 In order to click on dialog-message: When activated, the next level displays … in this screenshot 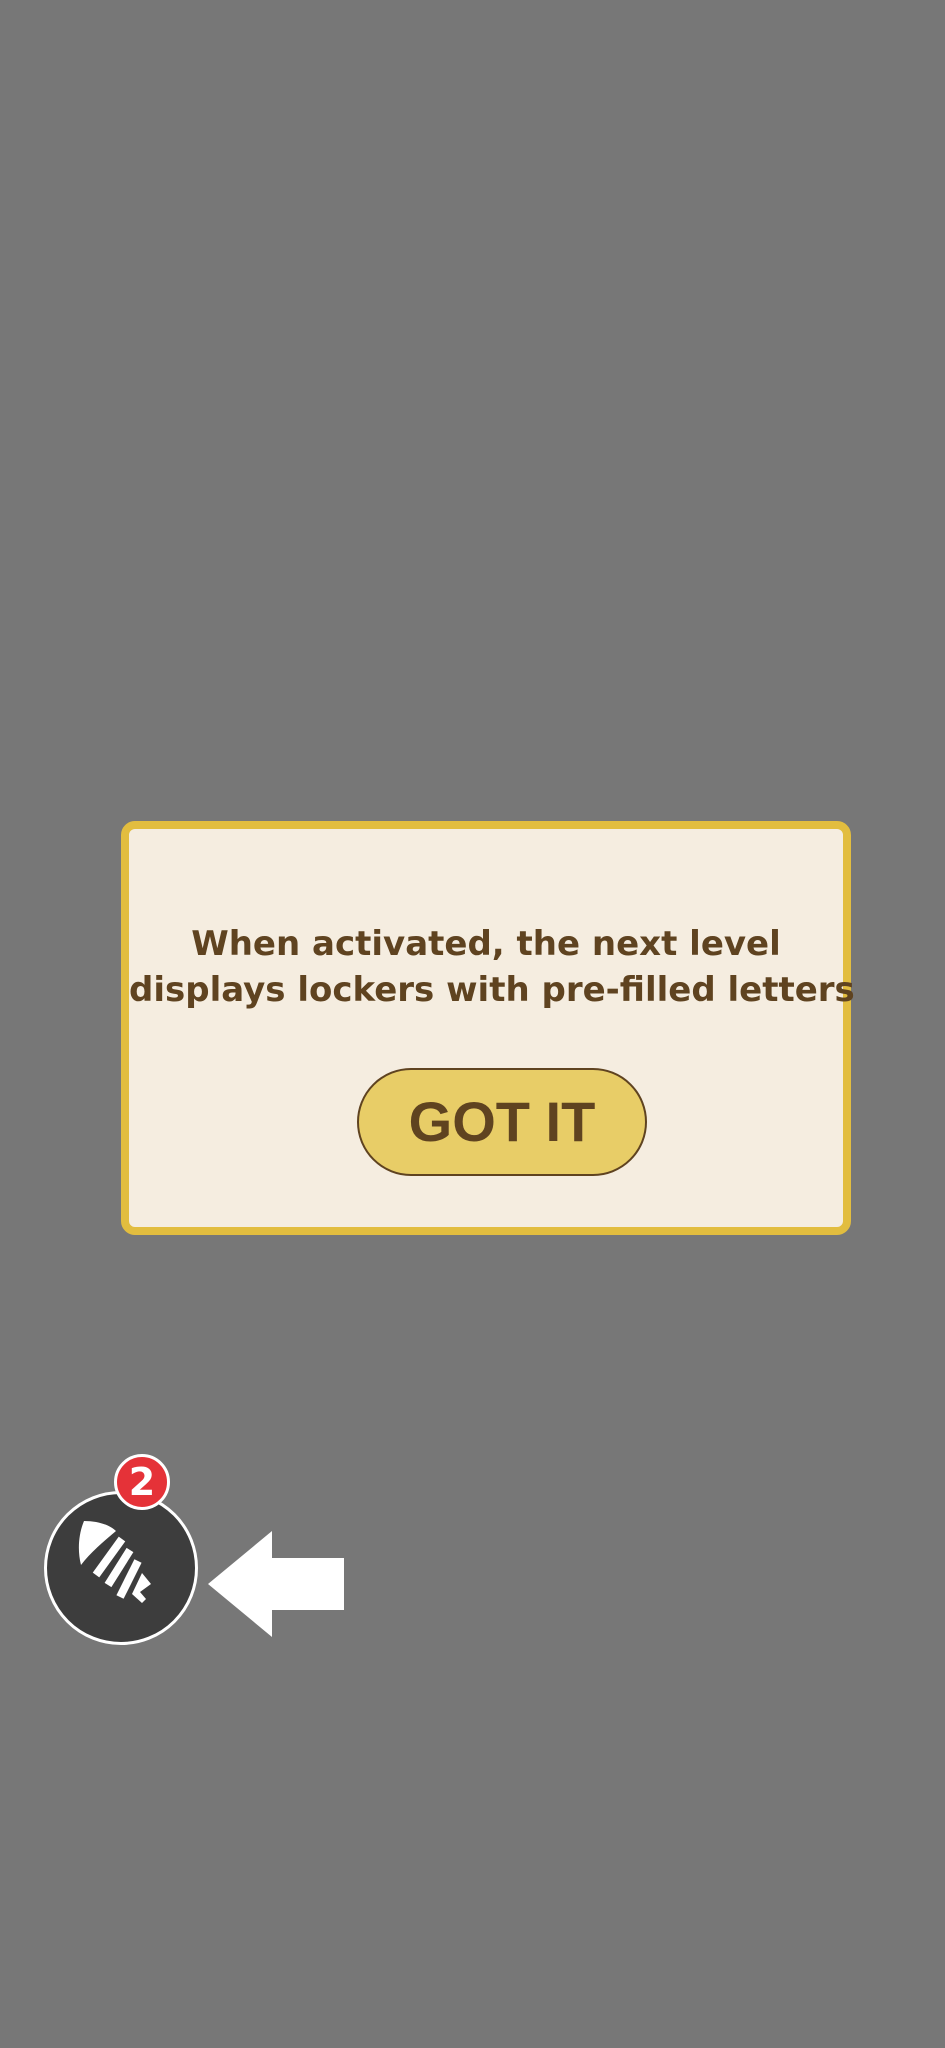, I will do `click(492, 967)`.